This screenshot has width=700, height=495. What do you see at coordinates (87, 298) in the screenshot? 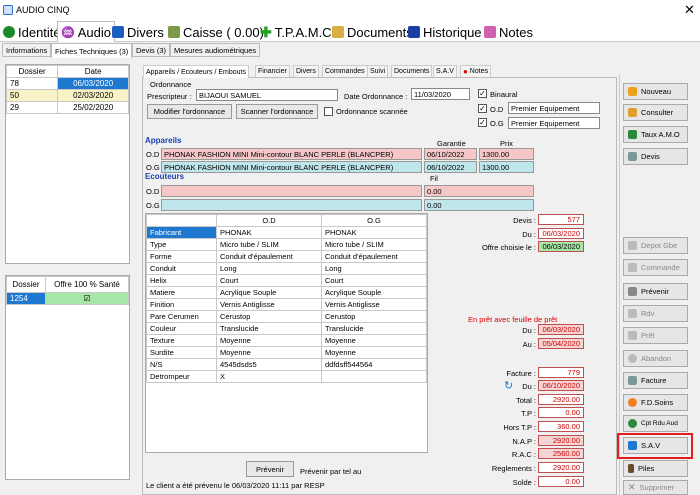
I see `sante-checkbox: ☑` at bounding box center [87, 298].